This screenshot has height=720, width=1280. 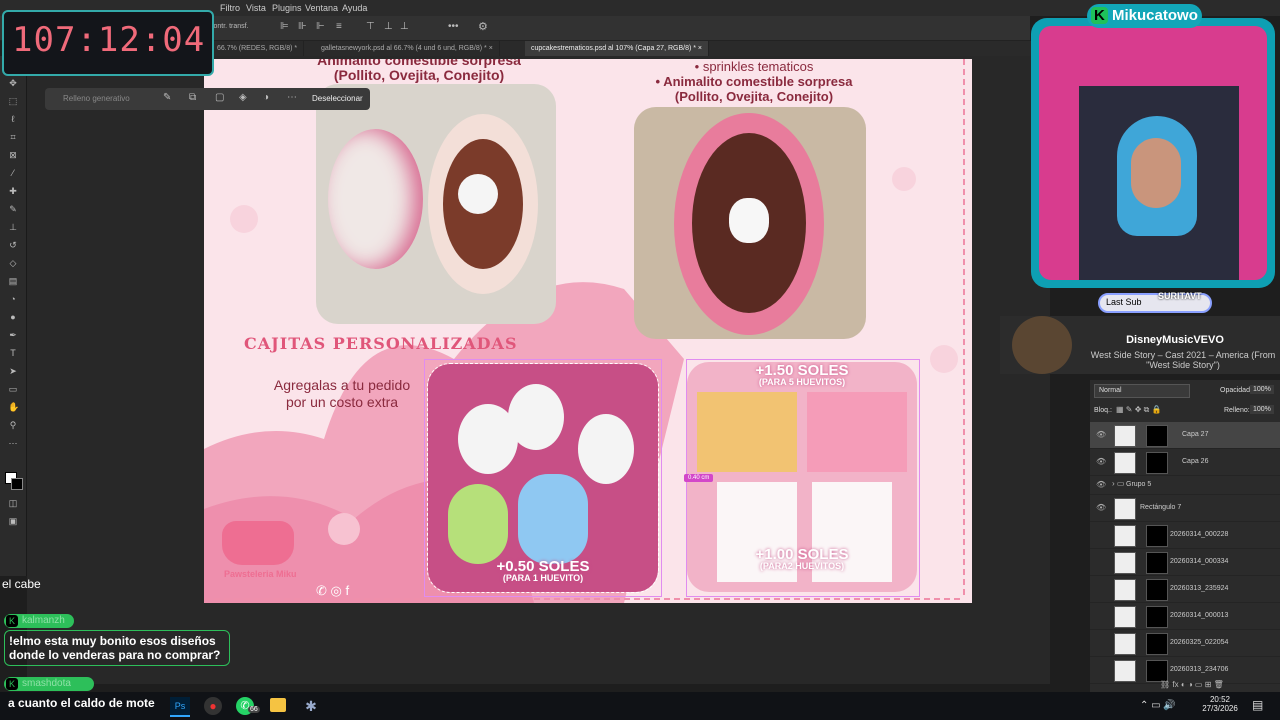 What do you see at coordinates (1158, 705) in the screenshot?
I see `tray-icons: ⌃ ▭ 🔊` at bounding box center [1158, 705].